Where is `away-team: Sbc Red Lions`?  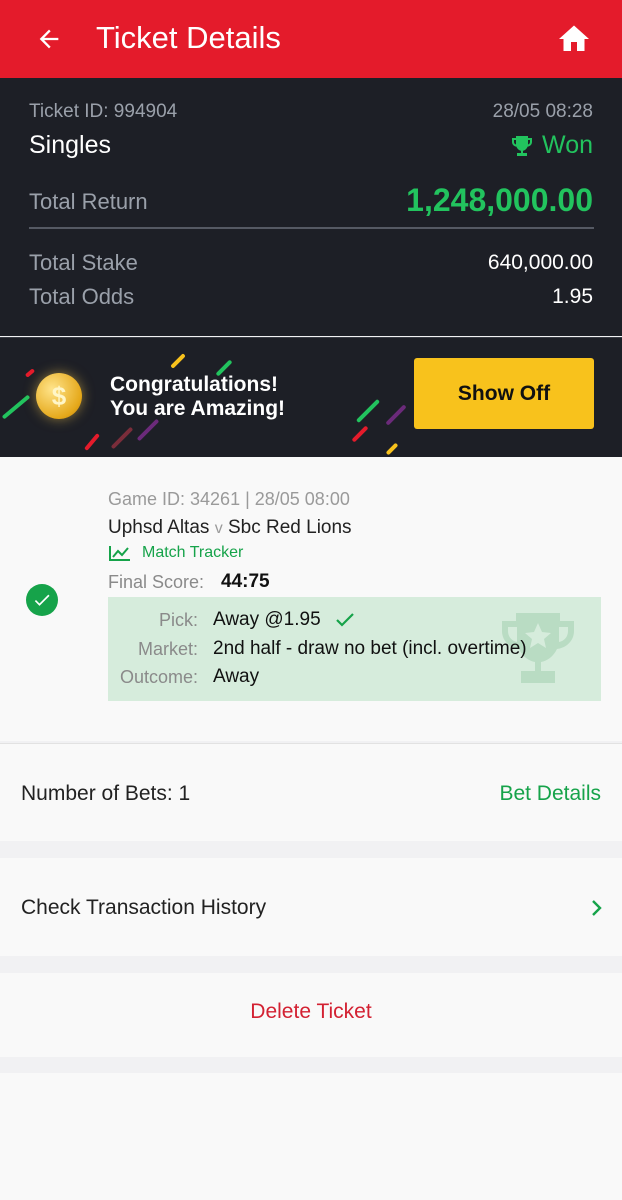 away-team: Sbc Red Lions is located at coordinates (289, 527).